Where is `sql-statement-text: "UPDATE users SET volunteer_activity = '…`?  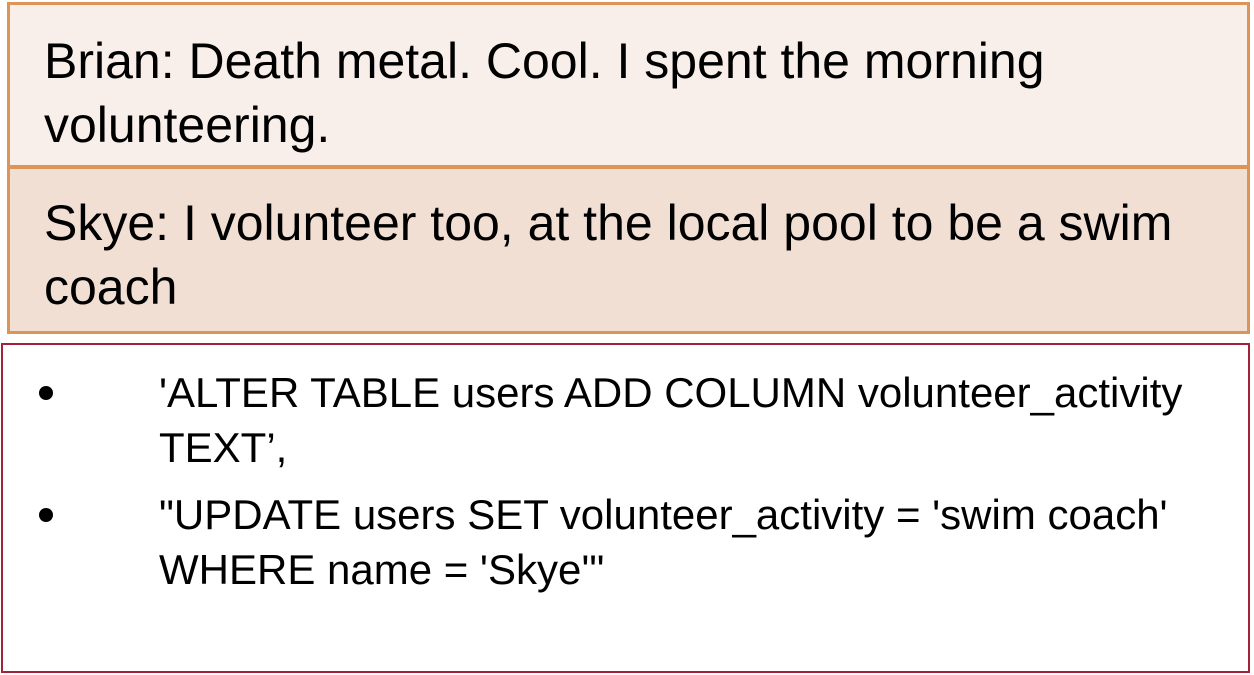 sql-statement-text: "UPDATE users SET volunteer_activity = '… is located at coordinates (663, 542).